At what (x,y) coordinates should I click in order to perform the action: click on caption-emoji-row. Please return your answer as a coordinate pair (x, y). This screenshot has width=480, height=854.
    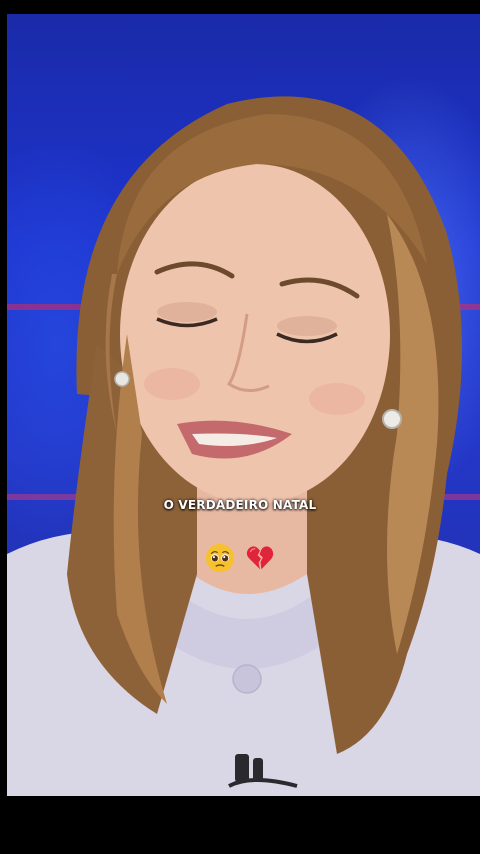
    Looking at the image, I should click on (240, 557).